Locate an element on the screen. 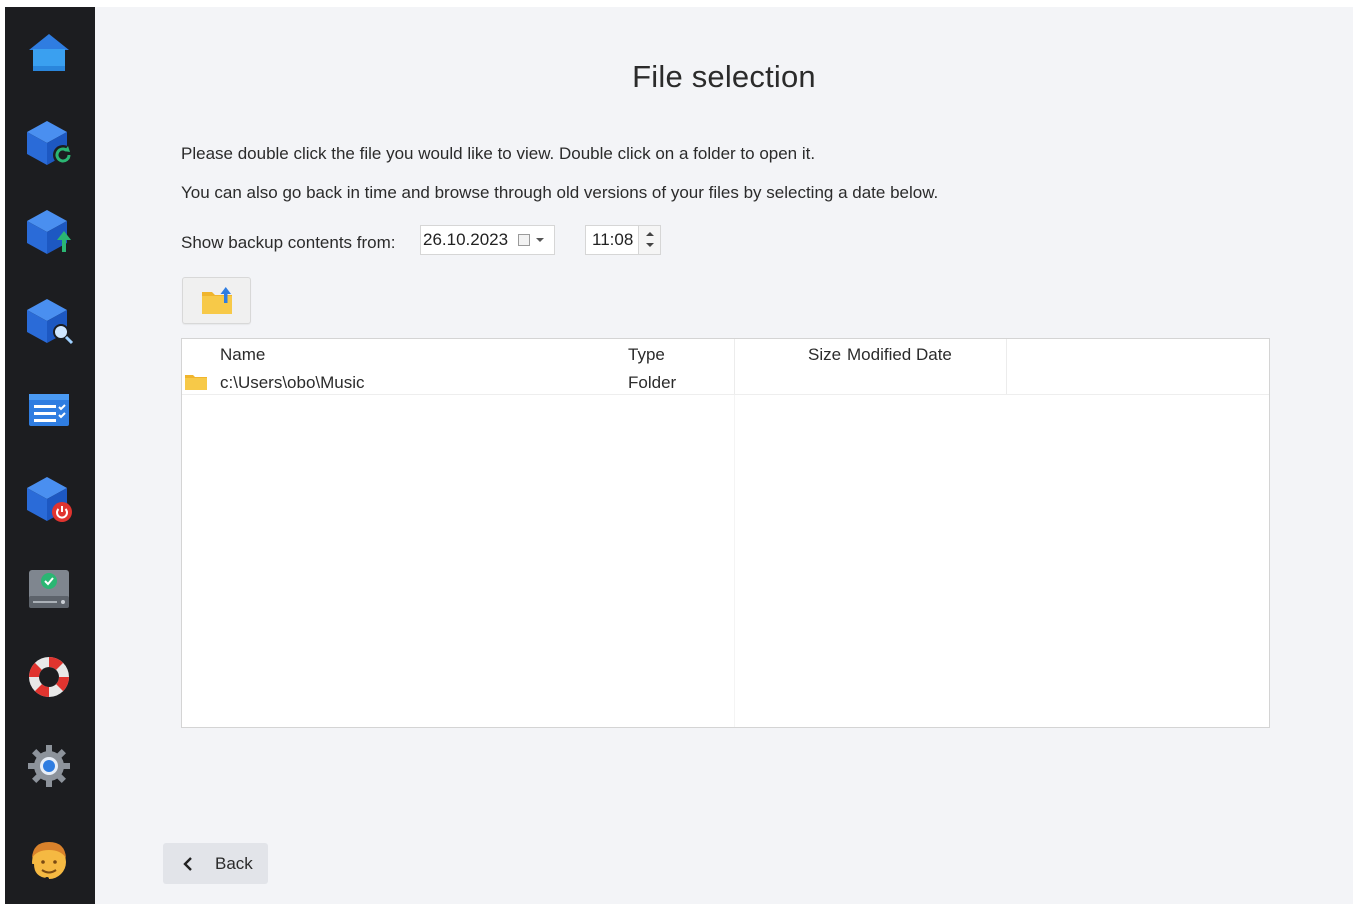 Image resolution: width=1360 pixels, height=904 pixels. folder-icon is located at coordinates (196, 382).